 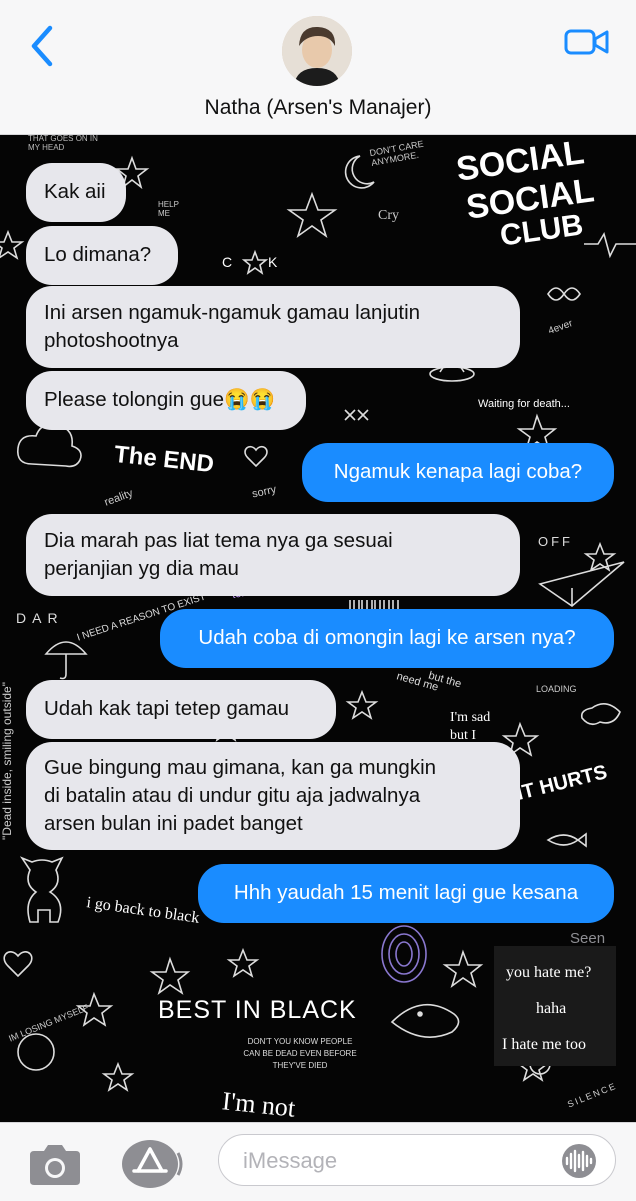 I want to click on message-text: Udah kak tapi tetep gamau, so click(x=167, y=708).